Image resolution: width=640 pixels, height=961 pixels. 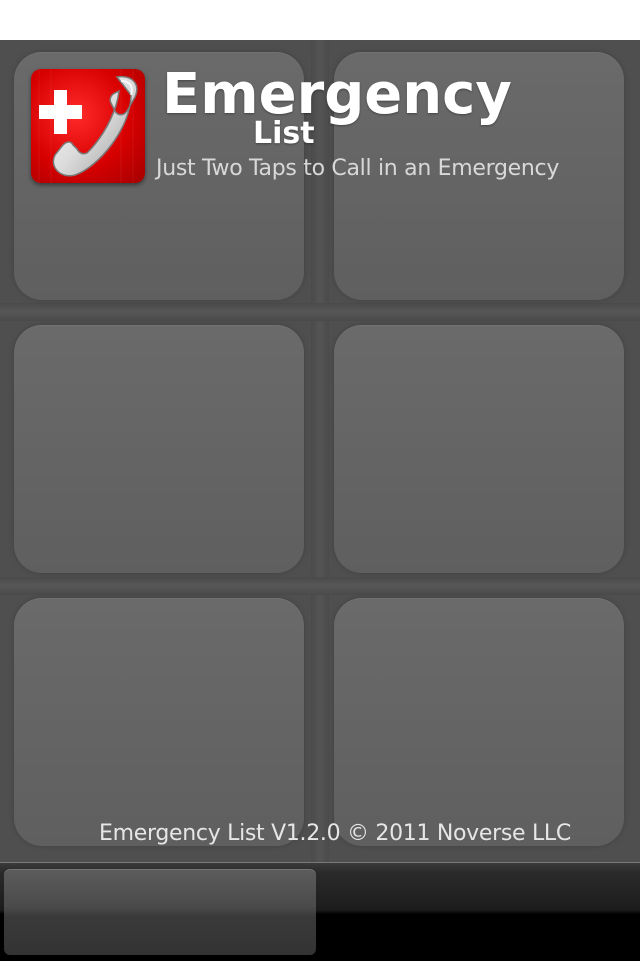 I want to click on red-phone-plus-icon, so click(x=88, y=126).